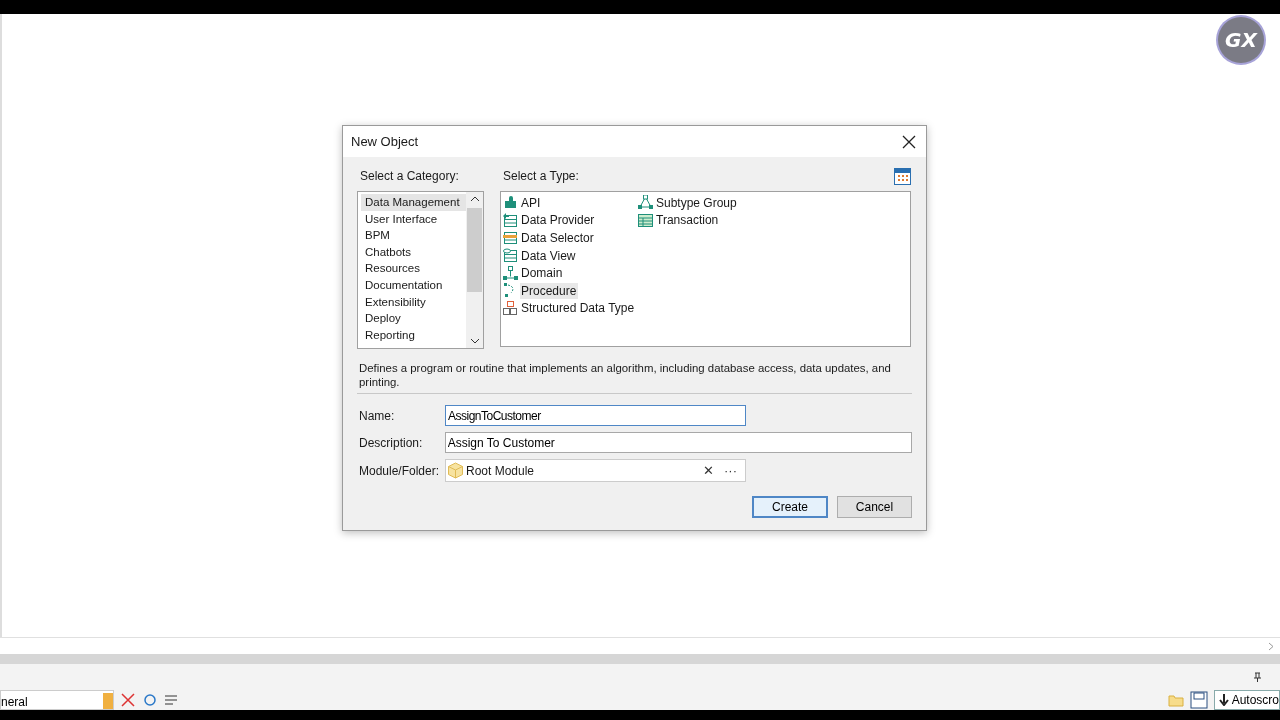 The width and height of the screenshot is (1280, 720). Describe the element at coordinates (399, 470) in the screenshot. I see `field-label: Module/Folder:` at that location.